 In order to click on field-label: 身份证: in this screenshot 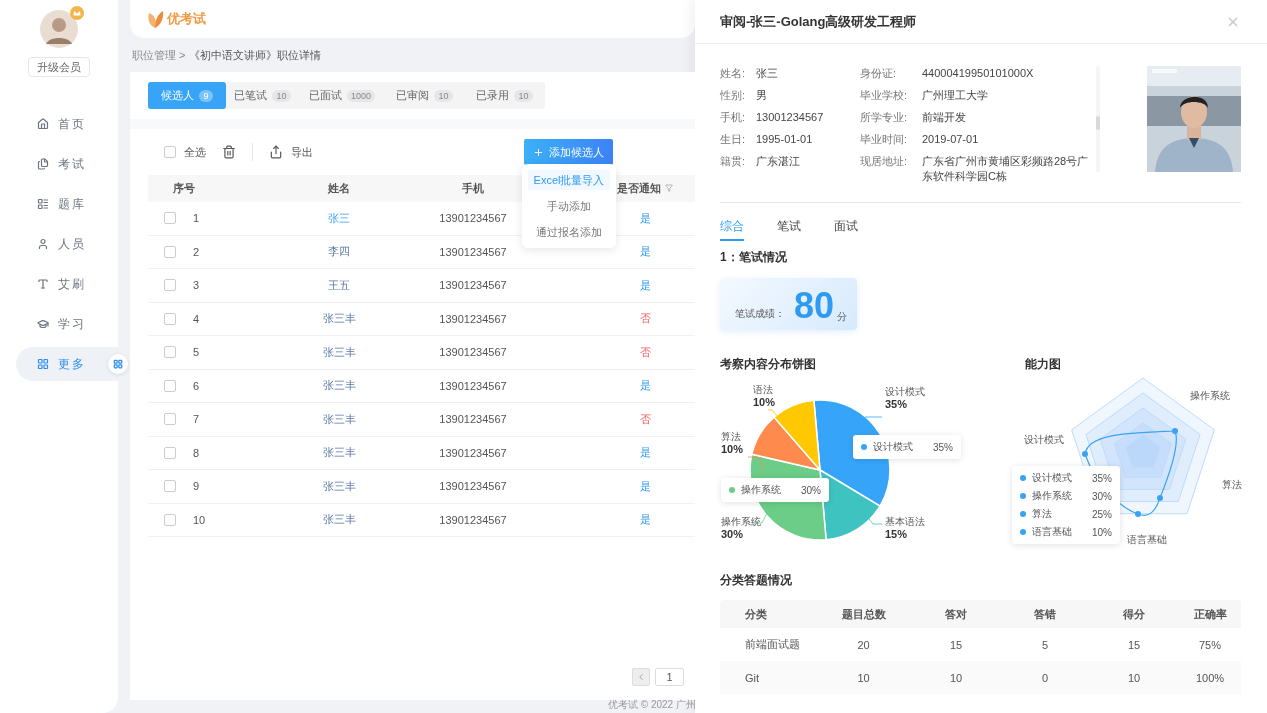, I will do `click(879, 73)`.